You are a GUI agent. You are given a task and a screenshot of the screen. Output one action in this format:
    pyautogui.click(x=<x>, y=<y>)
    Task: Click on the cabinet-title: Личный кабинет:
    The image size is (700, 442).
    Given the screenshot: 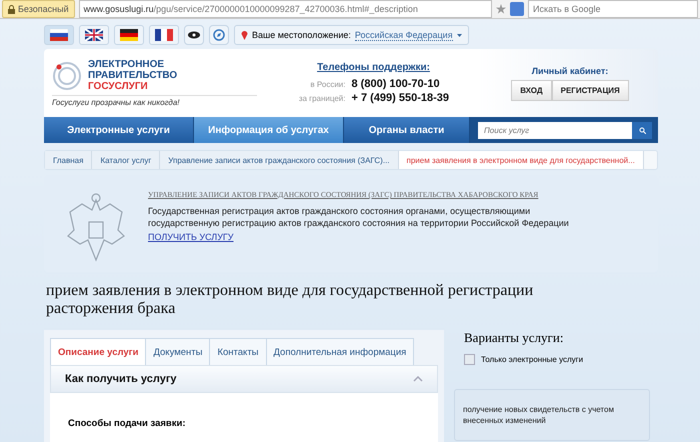 What is the action you would take?
    pyautogui.click(x=570, y=71)
    